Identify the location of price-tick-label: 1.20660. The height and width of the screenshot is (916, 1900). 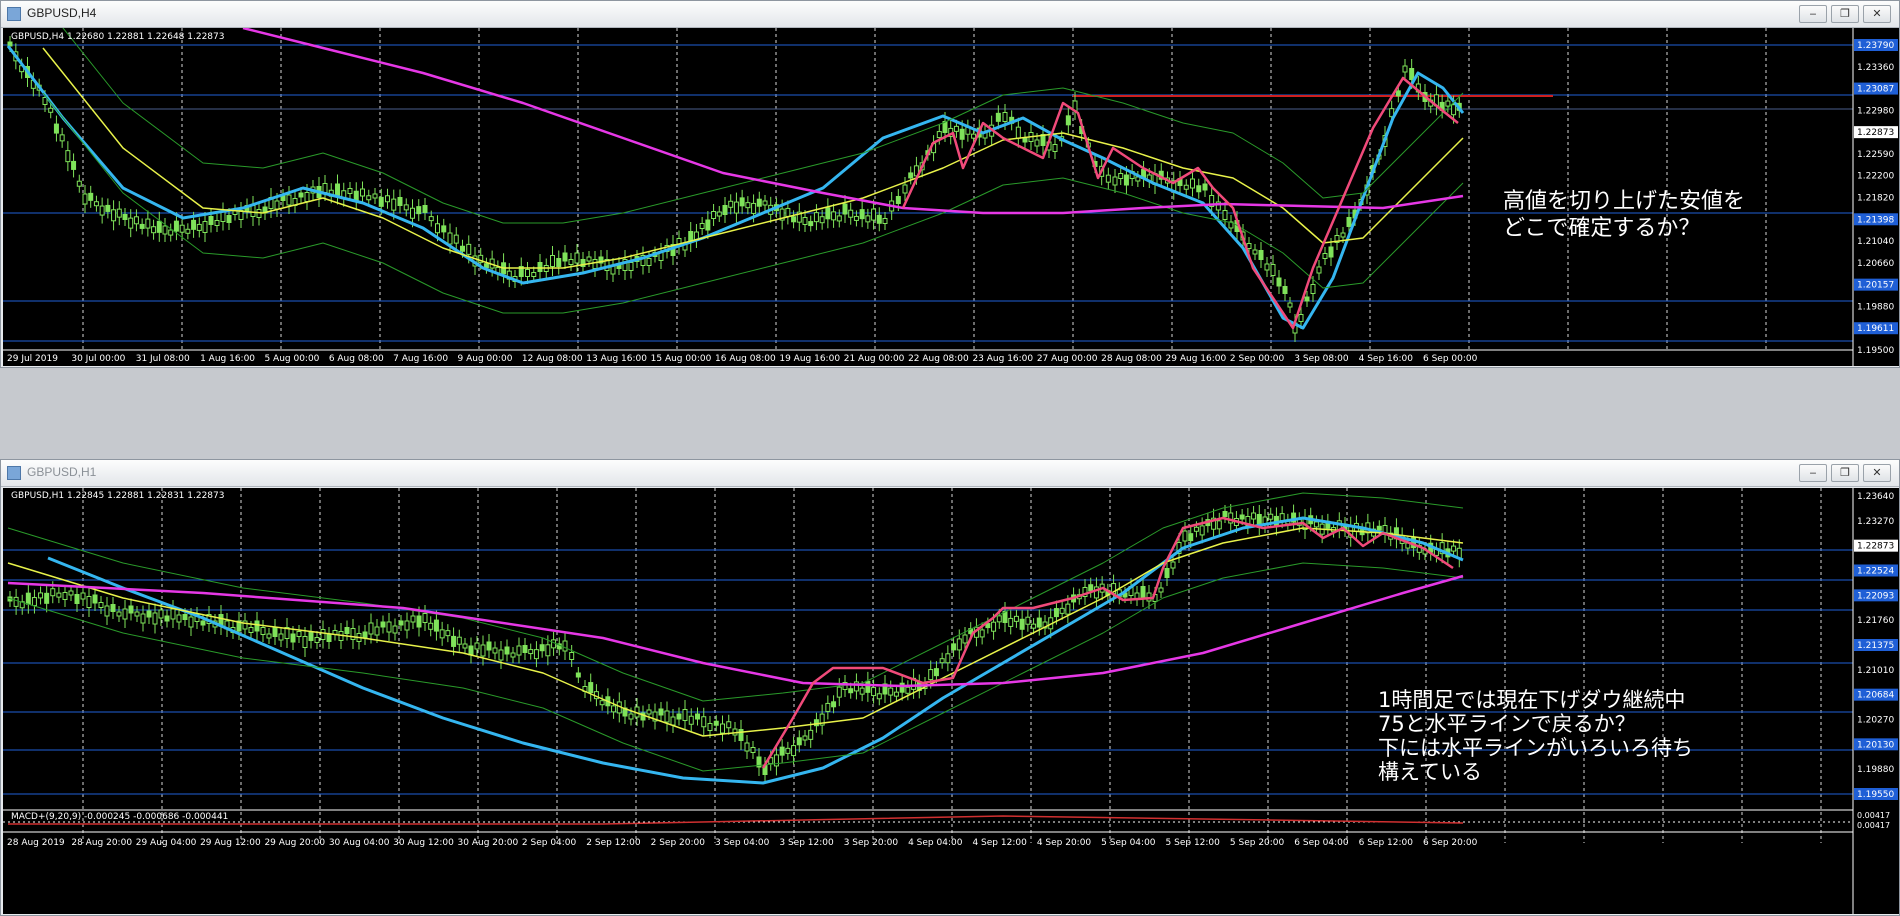
(1875, 264).